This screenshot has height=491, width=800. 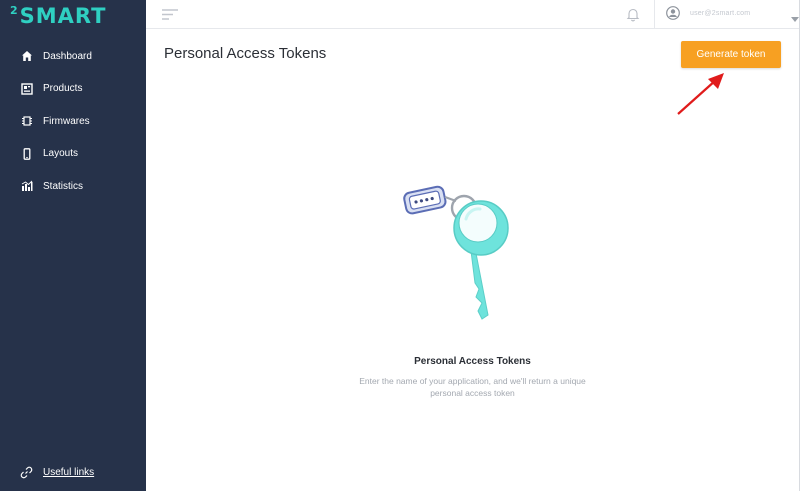 I want to click on useful-links-label: Useful links, so click(x=69, y=472).